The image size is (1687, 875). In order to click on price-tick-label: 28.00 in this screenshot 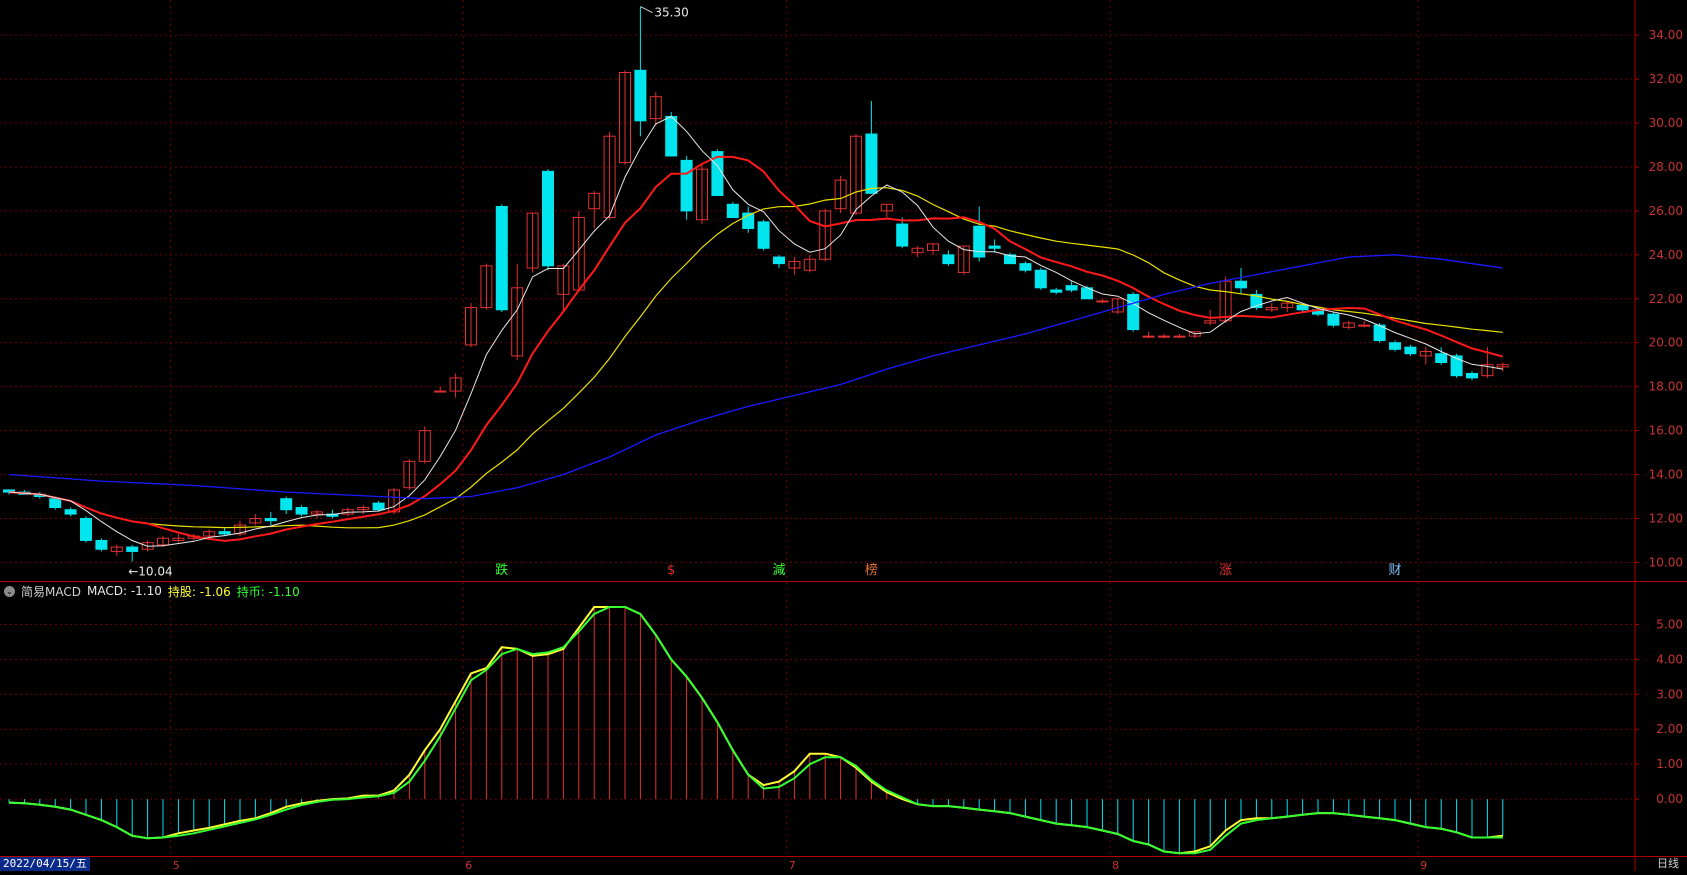, I will do `click(1666, 167)`.